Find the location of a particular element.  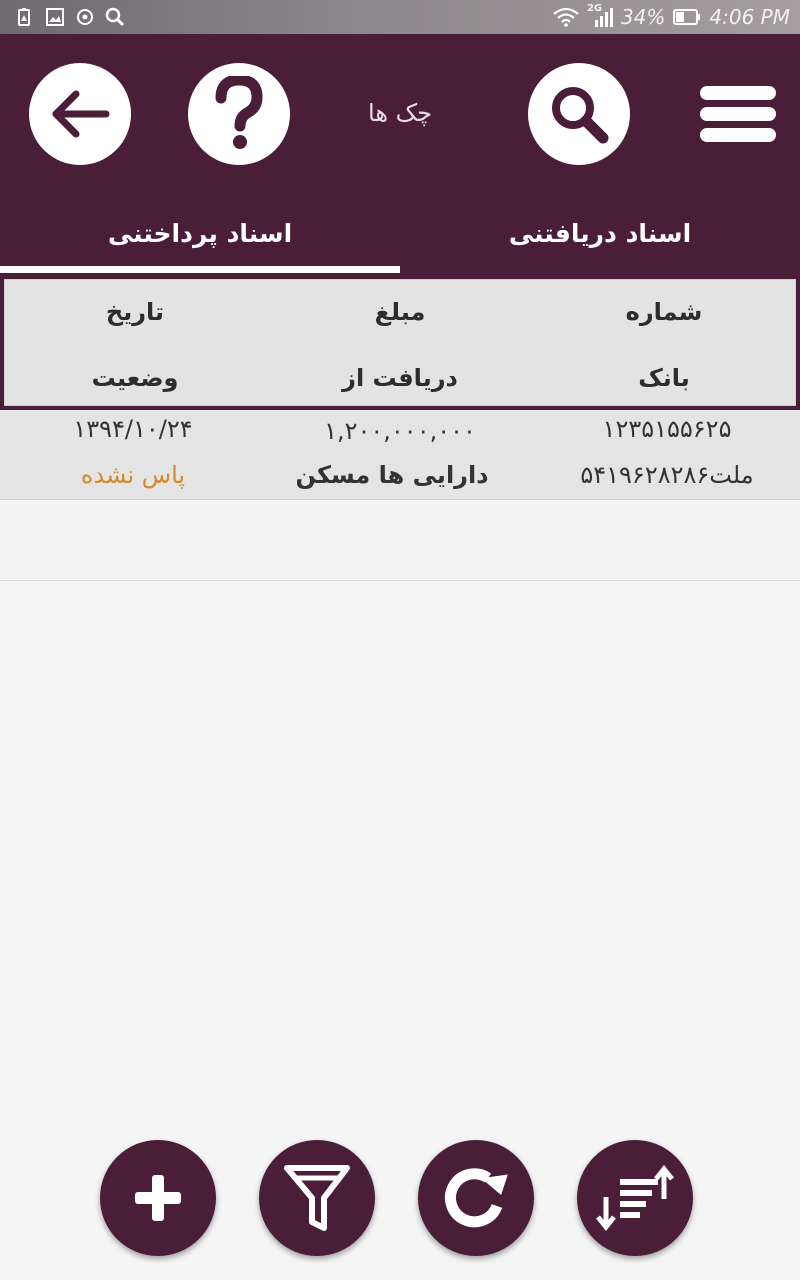

cell-amount: ۱,۲۰۰,۰۰۰,۰۰۰ is located at coordinates (400, 431).